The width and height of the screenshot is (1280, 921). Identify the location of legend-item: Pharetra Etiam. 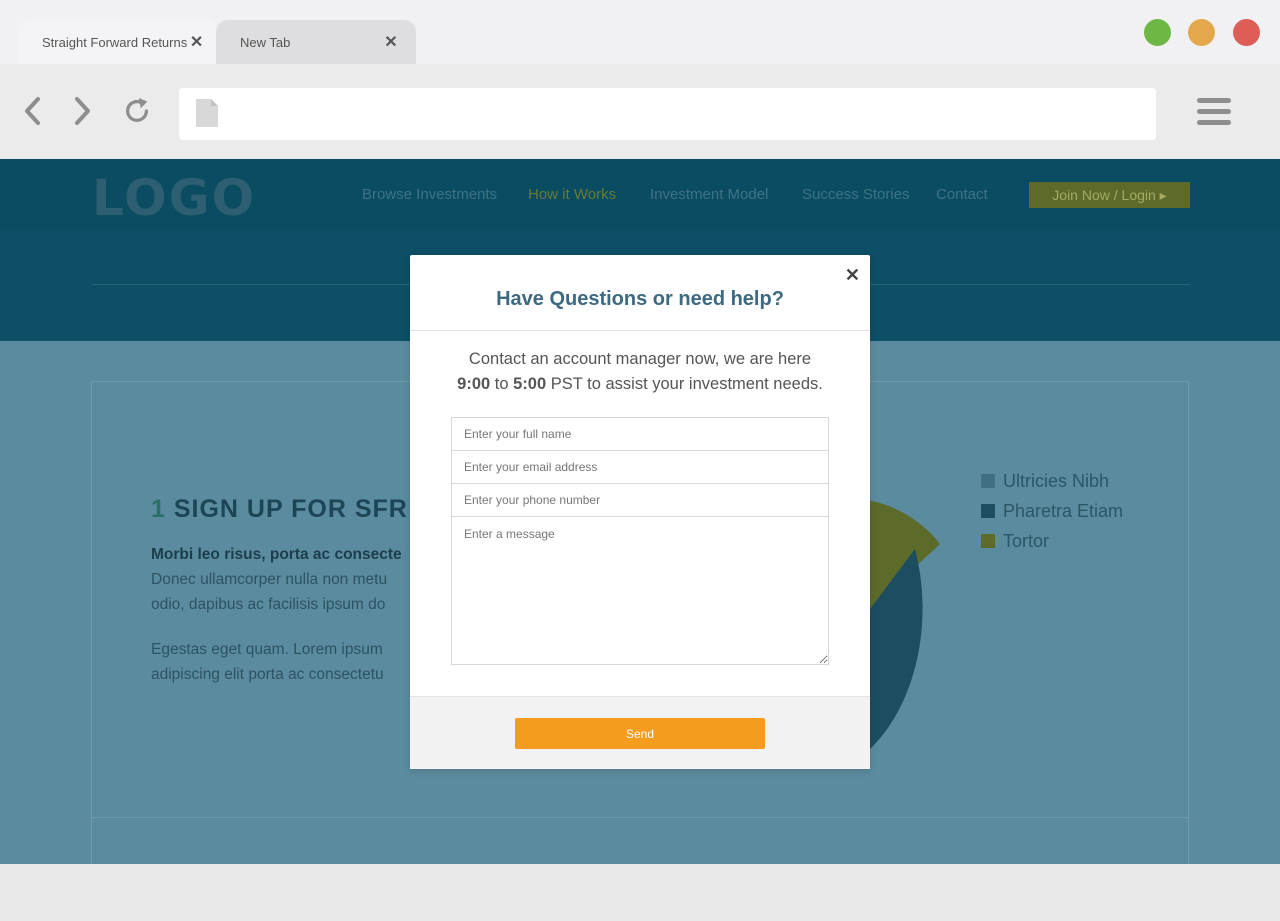
(1052, 511).